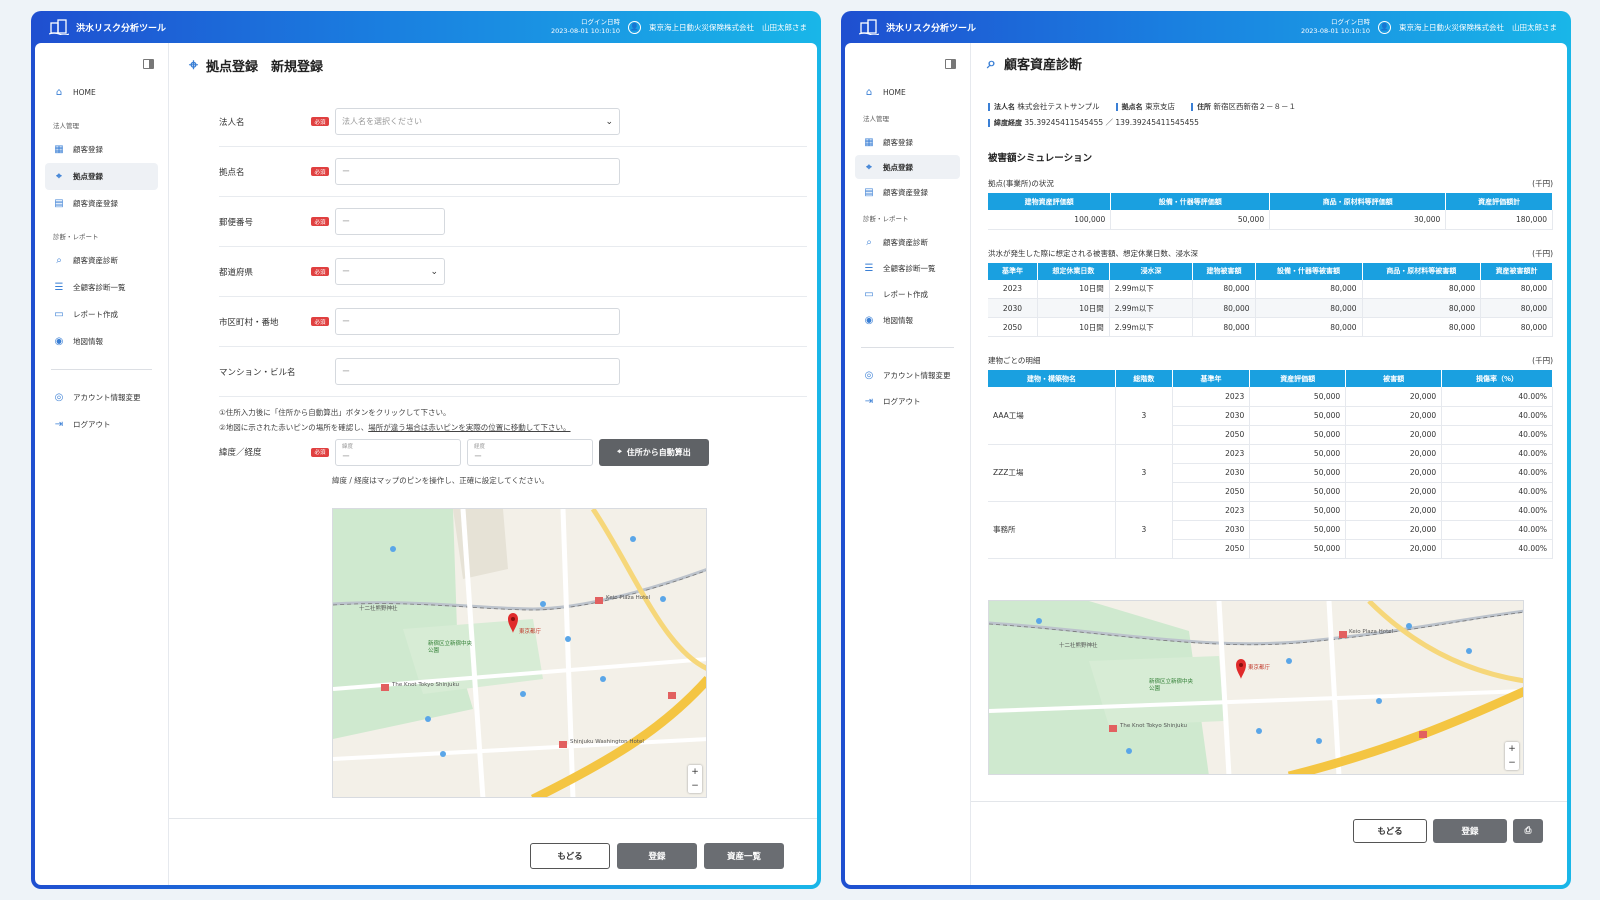 Image resolution: width=1600 pixels, height=900 pixels. What do you see at coordinates (1499, 220) in the screenshot?
I see `table-cell: 180,000` at bounding box center [1499, 220].